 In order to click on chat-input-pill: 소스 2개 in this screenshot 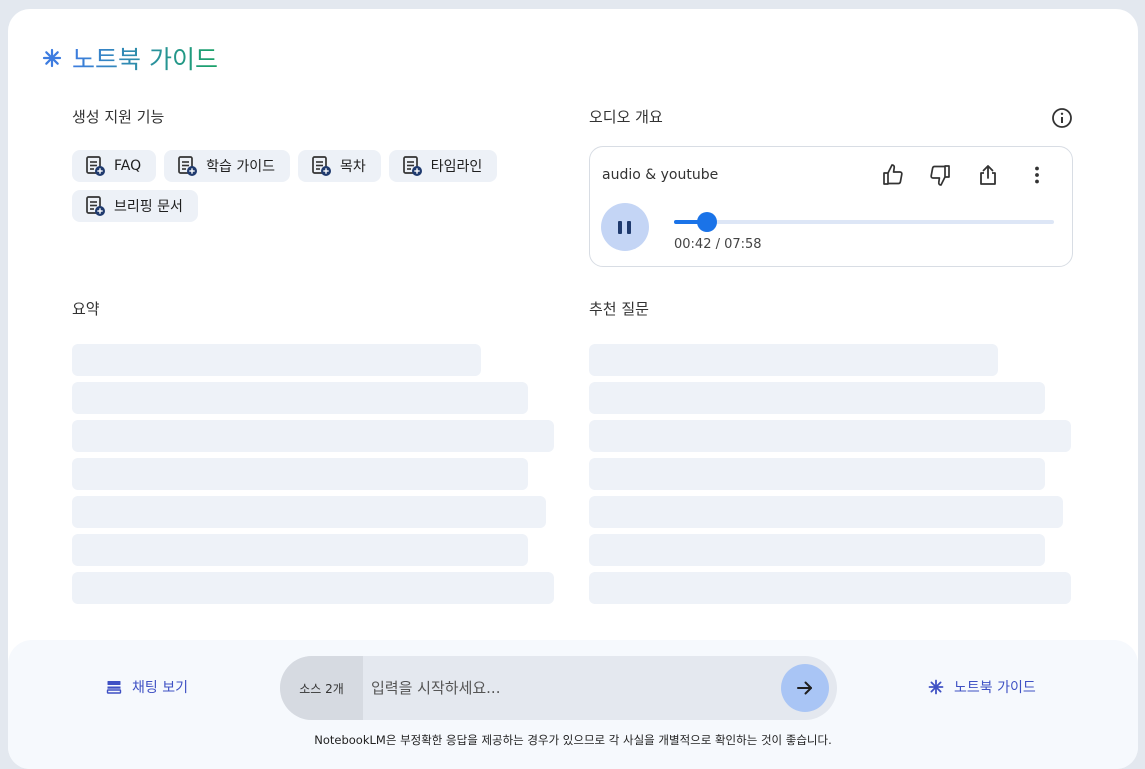, I will do `click(558, 688)`.